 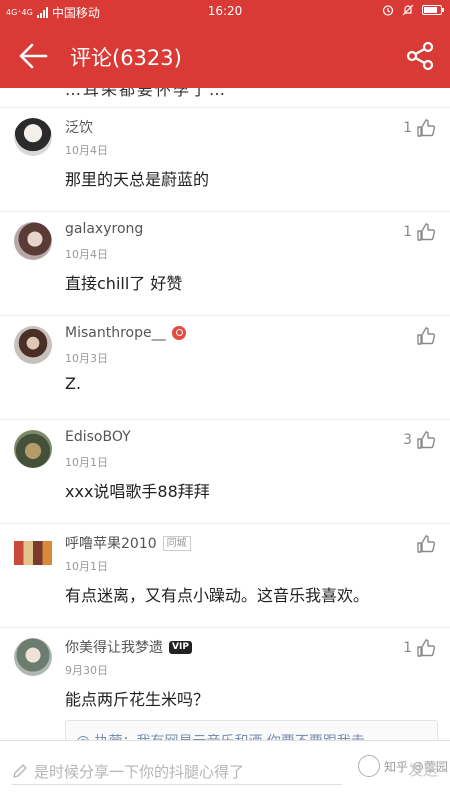 What do you see at coordinates (178, 333) in the screenshot?
I see `verified-badge-icon` at bounding box center [178, 333].